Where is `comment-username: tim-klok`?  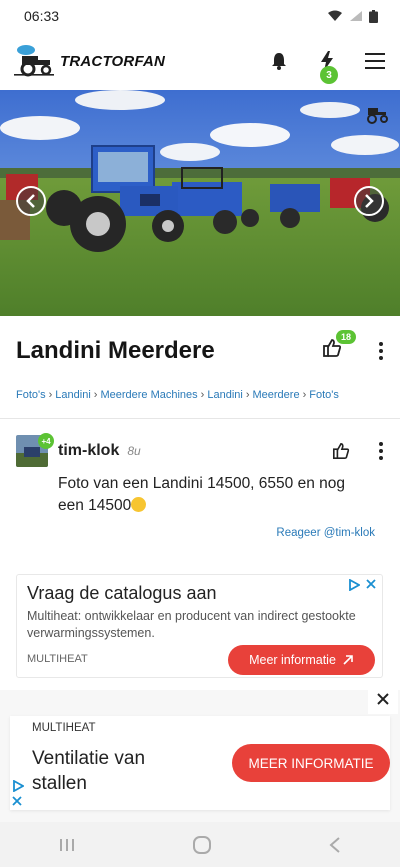
comment-username: tim-klok is located at coordinates (88, 451).